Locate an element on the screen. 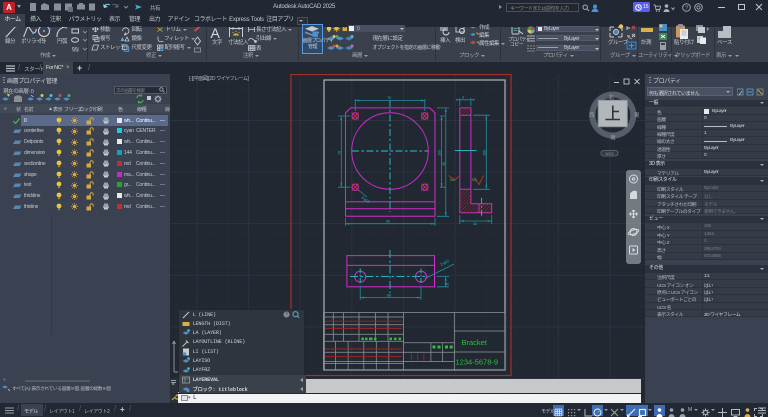 The image size is (768, 417). svg-text: 1234-5678-9 is located at coordinates (477, 362).